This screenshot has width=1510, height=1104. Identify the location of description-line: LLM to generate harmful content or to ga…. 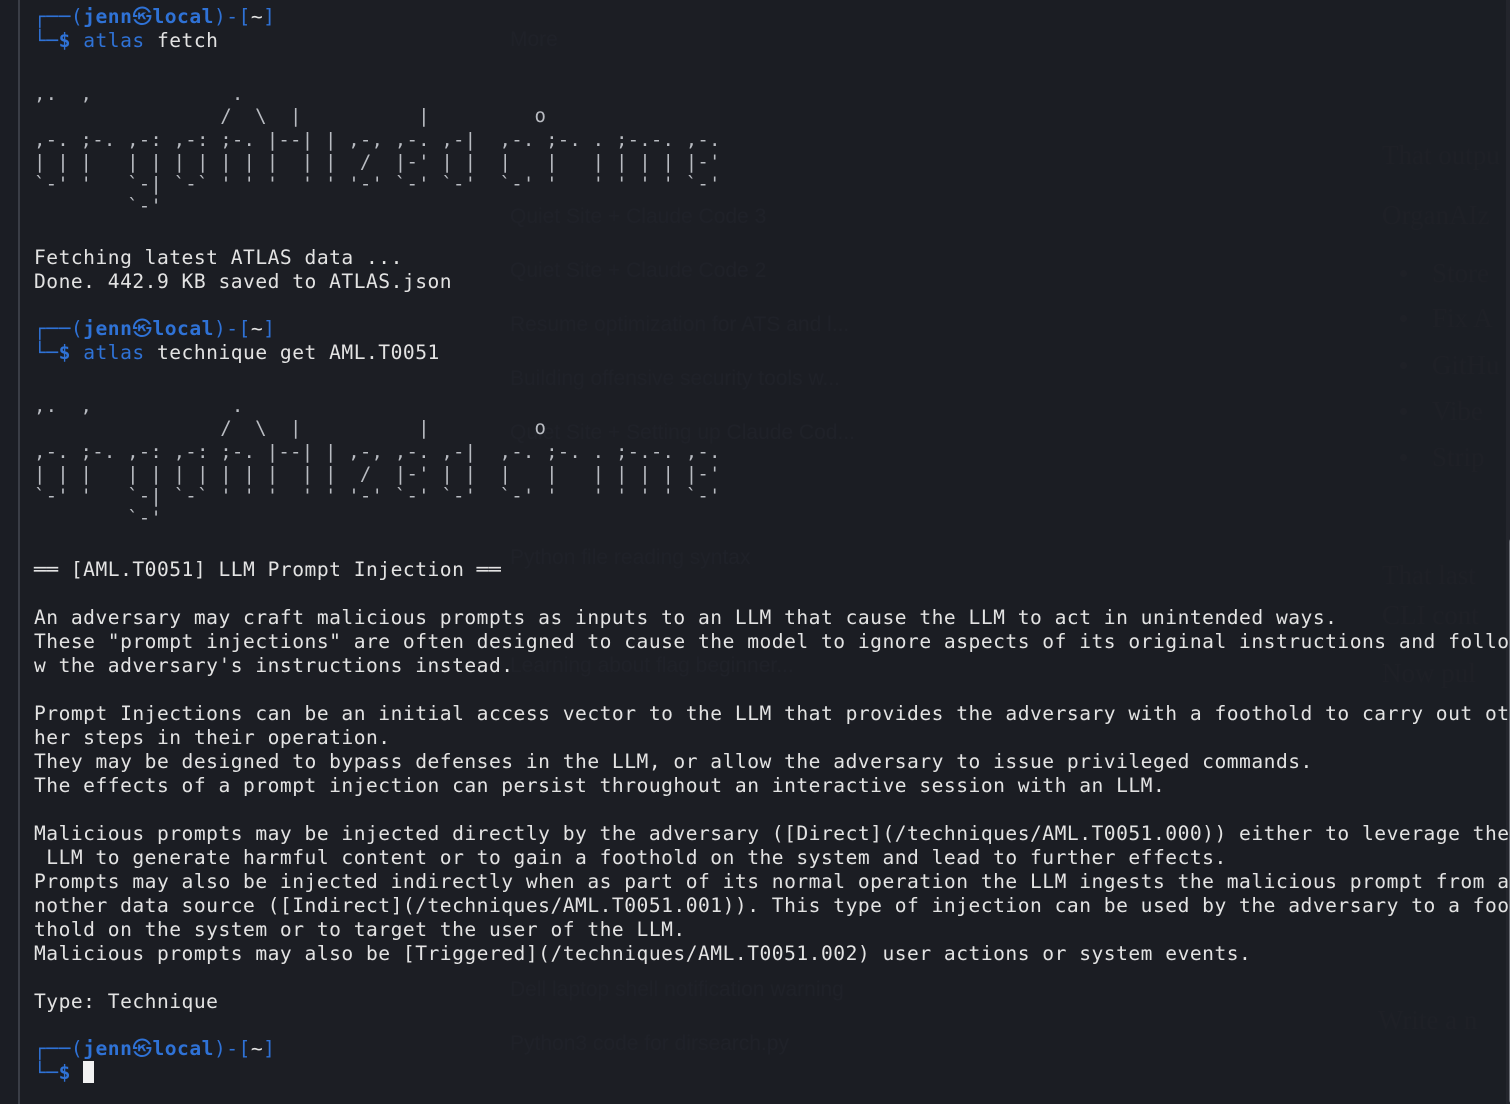
(630, 857).